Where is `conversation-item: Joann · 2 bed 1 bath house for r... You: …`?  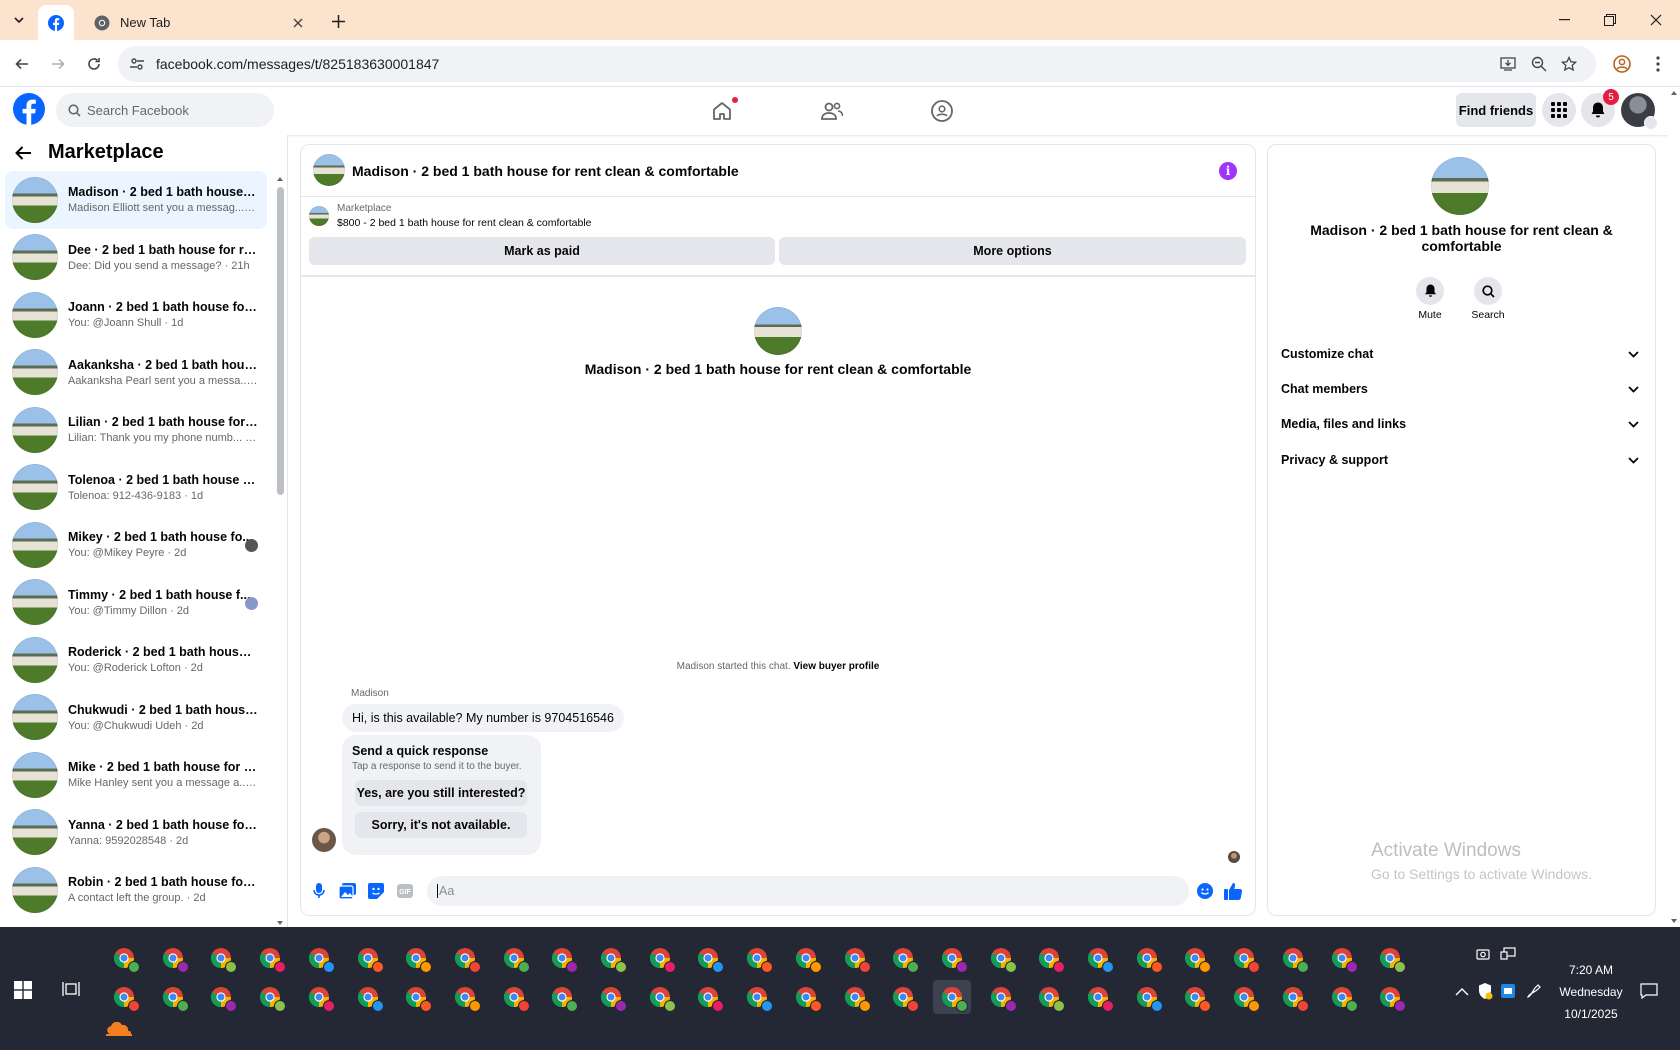 conversation-item: Joann · 2 bed 1 bath house for r... You: … is located at coordinates (136, 315).